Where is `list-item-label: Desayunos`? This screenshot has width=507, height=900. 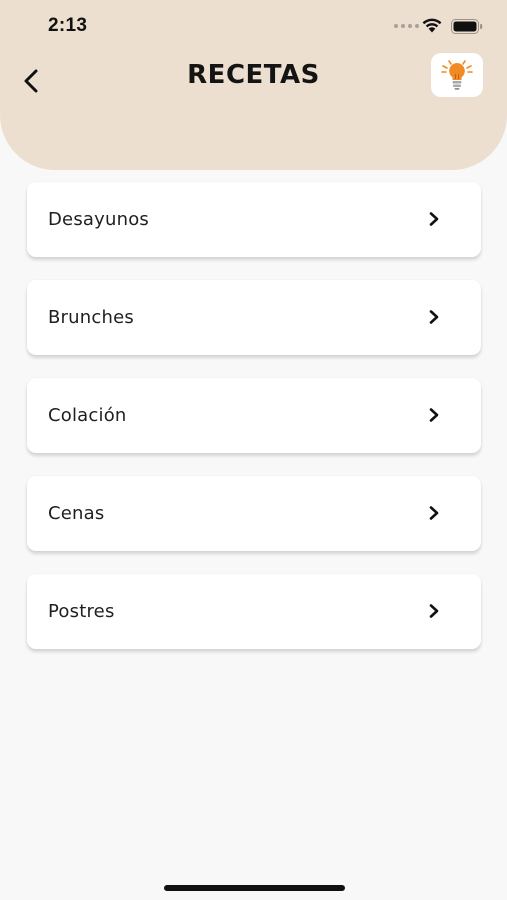
list-item-label: Desayunos is located at coordinates (99, 219).